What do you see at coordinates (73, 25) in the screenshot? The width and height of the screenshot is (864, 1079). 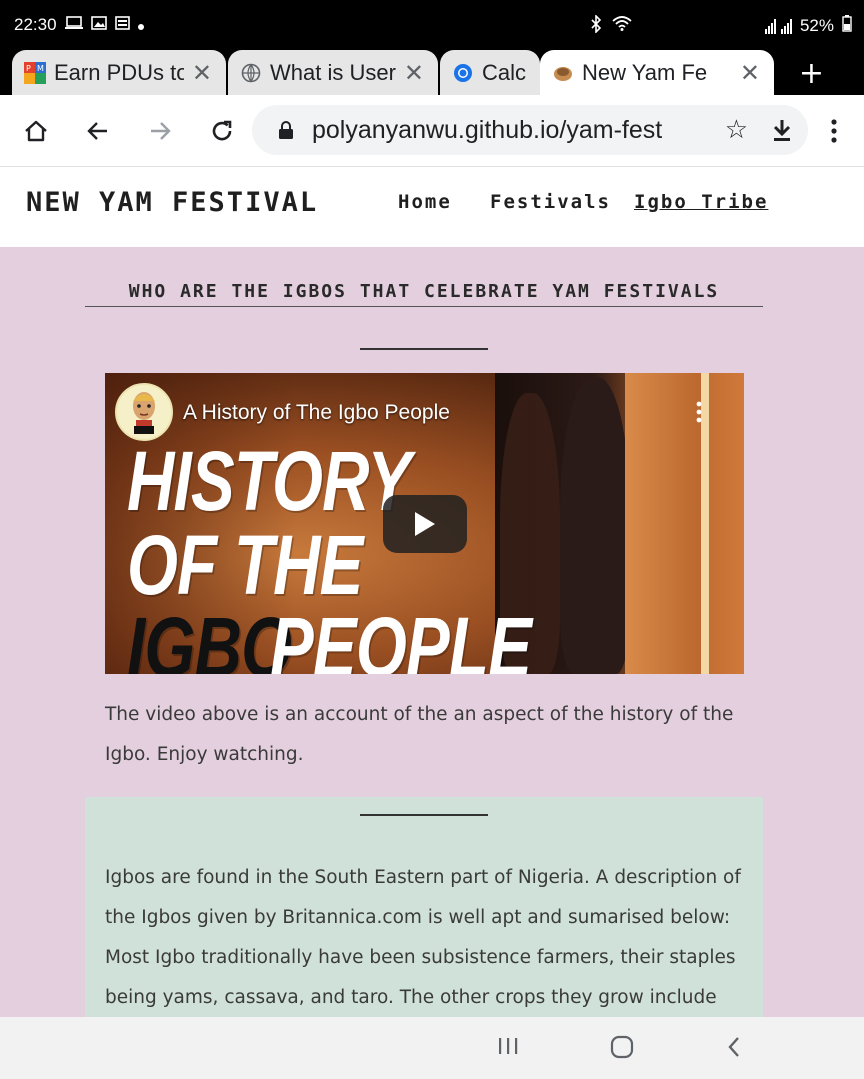 I see `laptop-icon` at bounding box center [73, 25].